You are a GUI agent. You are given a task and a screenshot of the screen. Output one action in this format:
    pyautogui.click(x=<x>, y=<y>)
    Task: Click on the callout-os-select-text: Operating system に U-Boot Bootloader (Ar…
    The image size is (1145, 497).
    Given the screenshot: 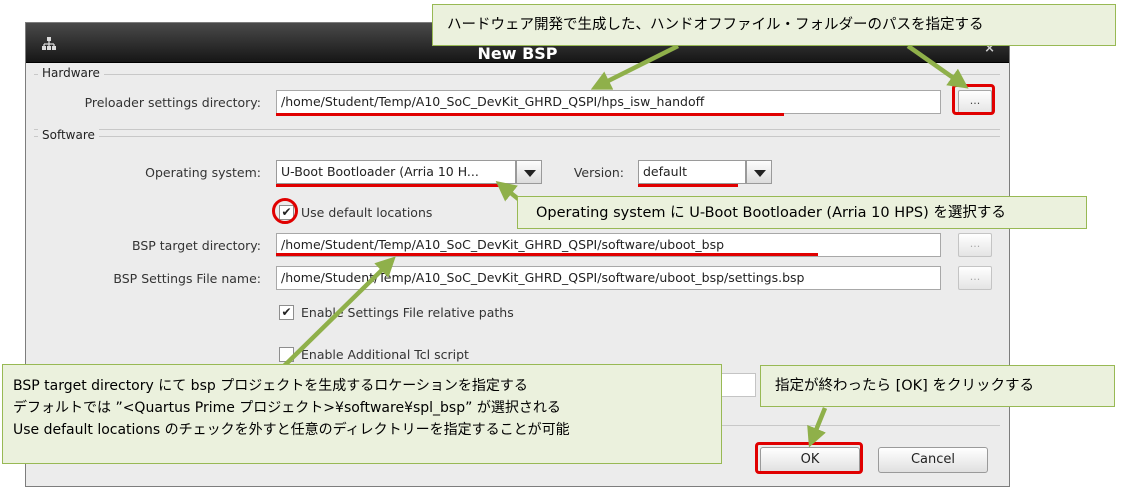 What is the action you would take?
    pyautogui.click(x=771, y=213)
    